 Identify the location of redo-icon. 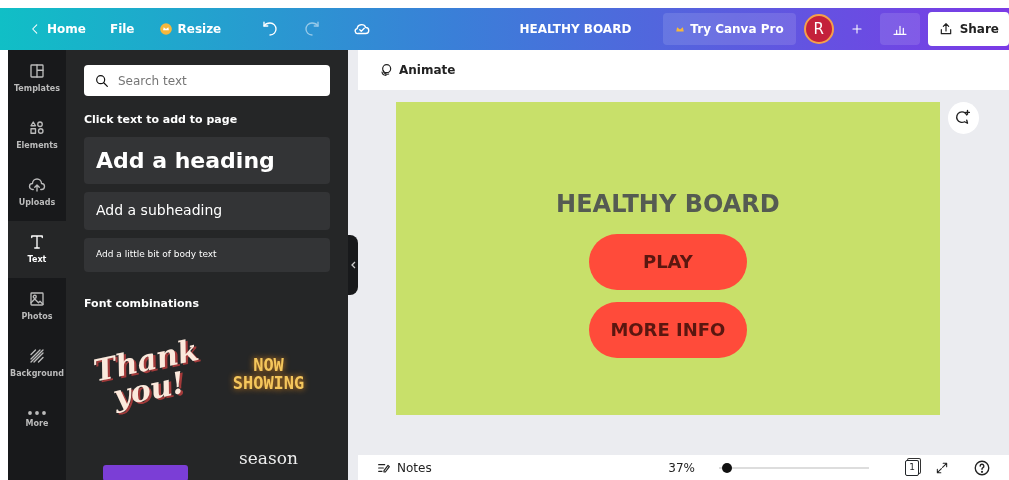
(312, 29).